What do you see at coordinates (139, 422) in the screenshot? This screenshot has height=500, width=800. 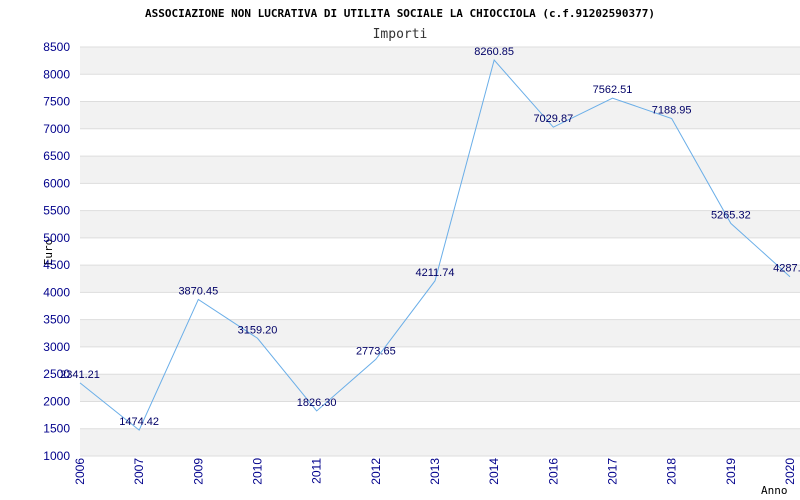 I see `data-label: 1474.42` at bounding box center [139, 422].